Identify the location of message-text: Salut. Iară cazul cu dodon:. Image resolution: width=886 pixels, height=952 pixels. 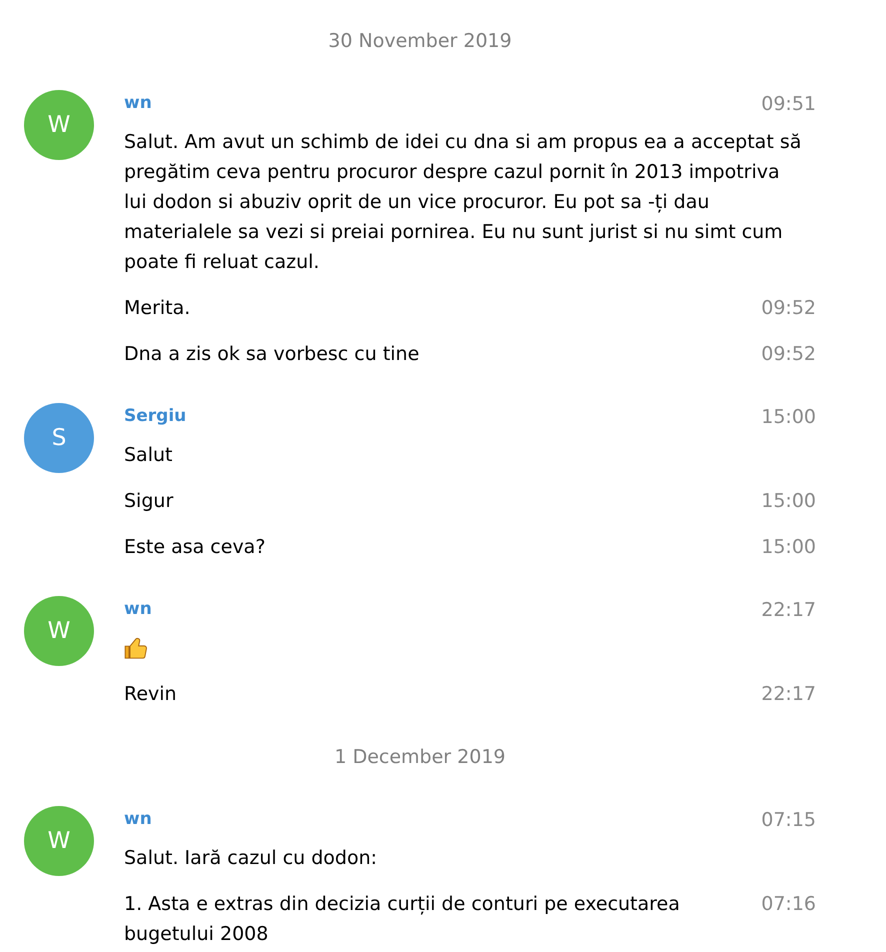
(251, 858).